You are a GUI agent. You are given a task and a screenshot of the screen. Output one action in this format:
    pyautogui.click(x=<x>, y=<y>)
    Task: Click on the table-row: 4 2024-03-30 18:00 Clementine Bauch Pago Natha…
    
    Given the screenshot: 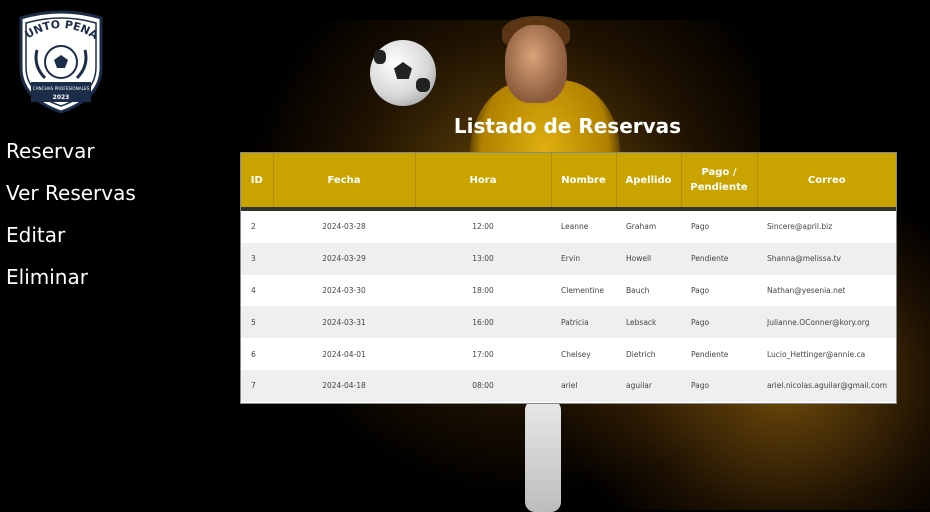 What is the action you would take?
    pyautogui.click(x=568, y=290)
    